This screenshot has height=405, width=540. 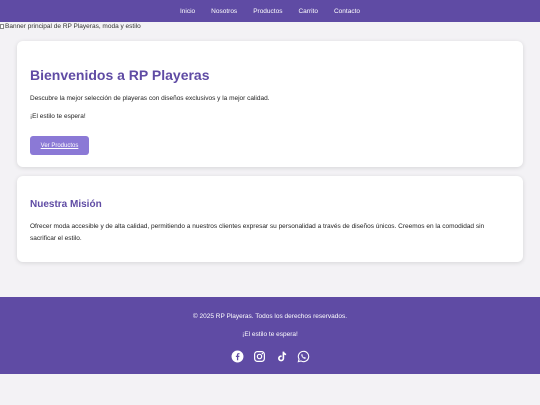 I want to click on nav-link-contacto: Contacto, so click(x=347, y=11).